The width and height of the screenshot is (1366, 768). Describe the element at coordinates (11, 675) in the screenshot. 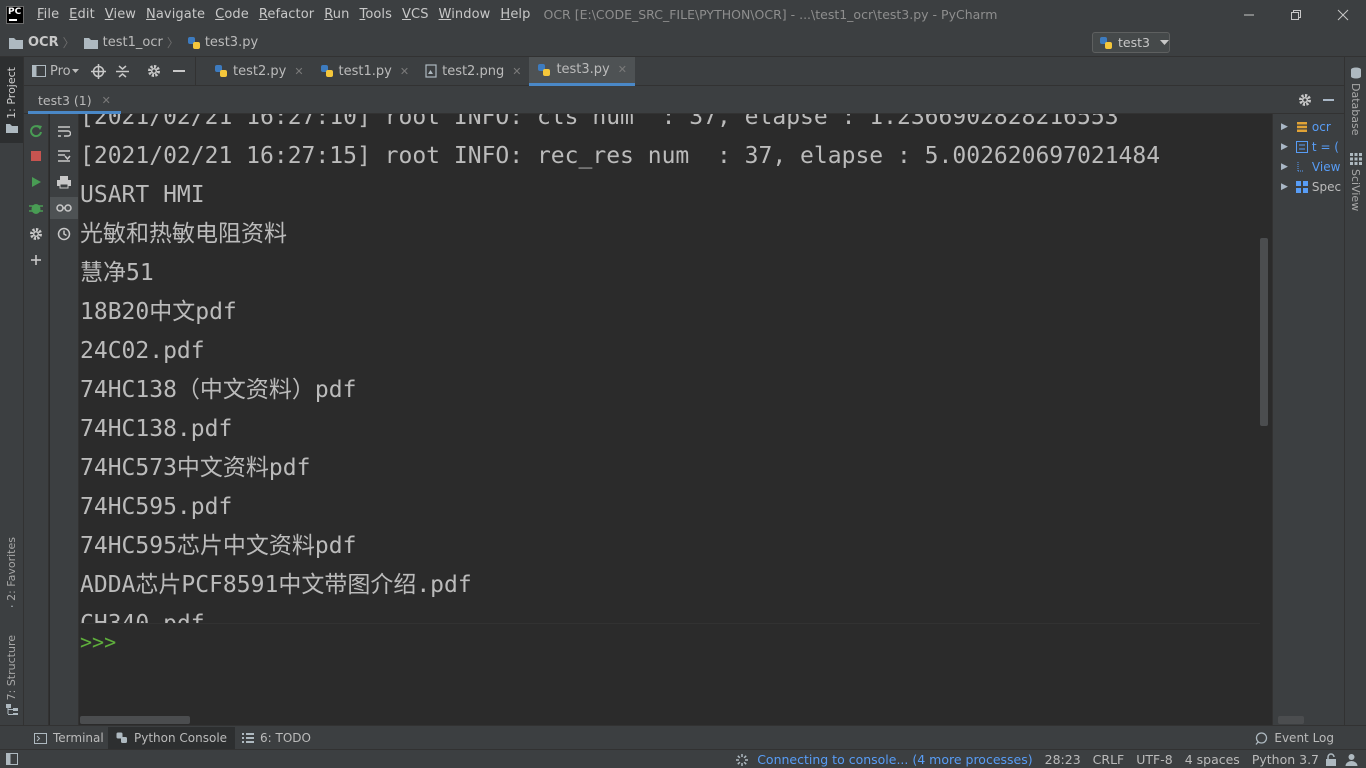

I see `structure-tool-window-tab: 7: Structure` at that location.